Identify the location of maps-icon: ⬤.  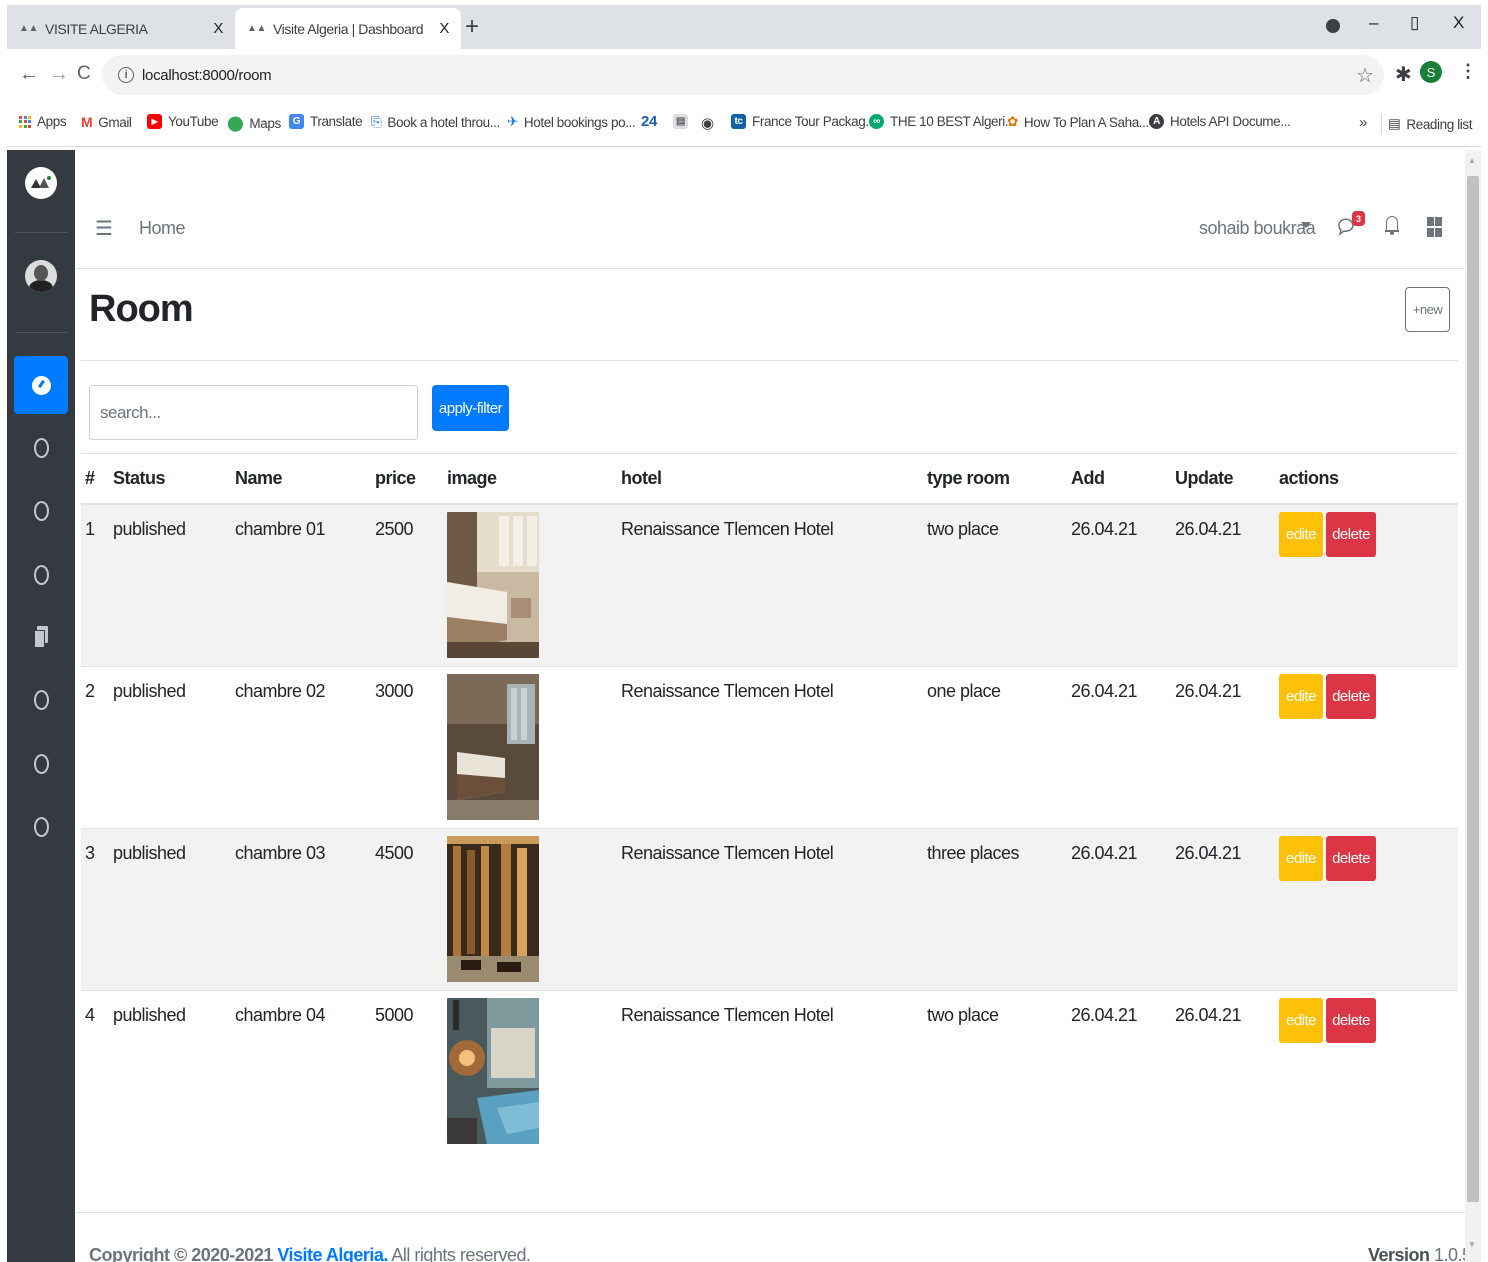
(235, 123).